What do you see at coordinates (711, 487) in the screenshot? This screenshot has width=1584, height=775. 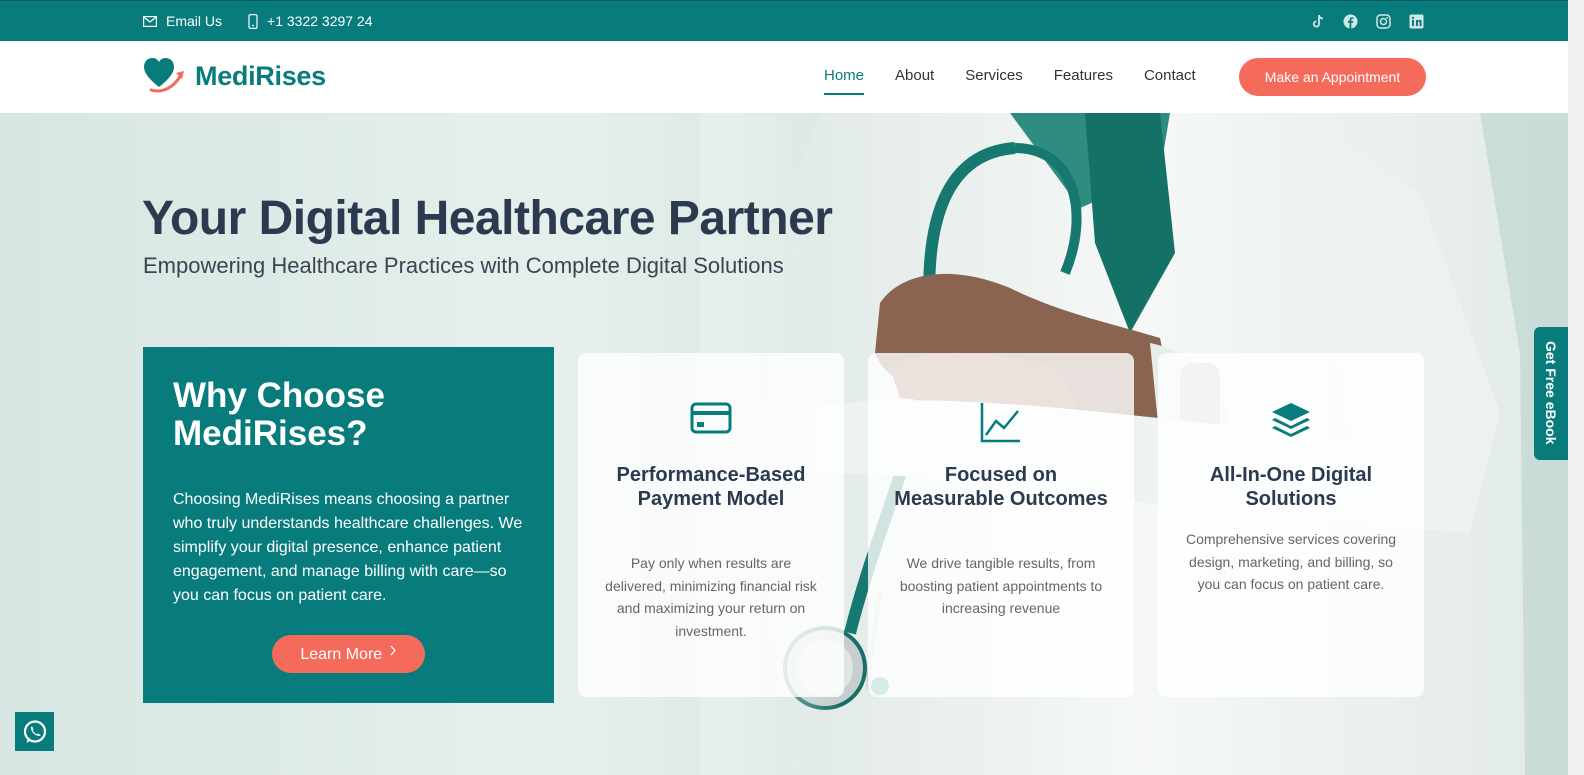 I see `card-title: Performance-Based Payment Model` at bounding box center [711, 487].